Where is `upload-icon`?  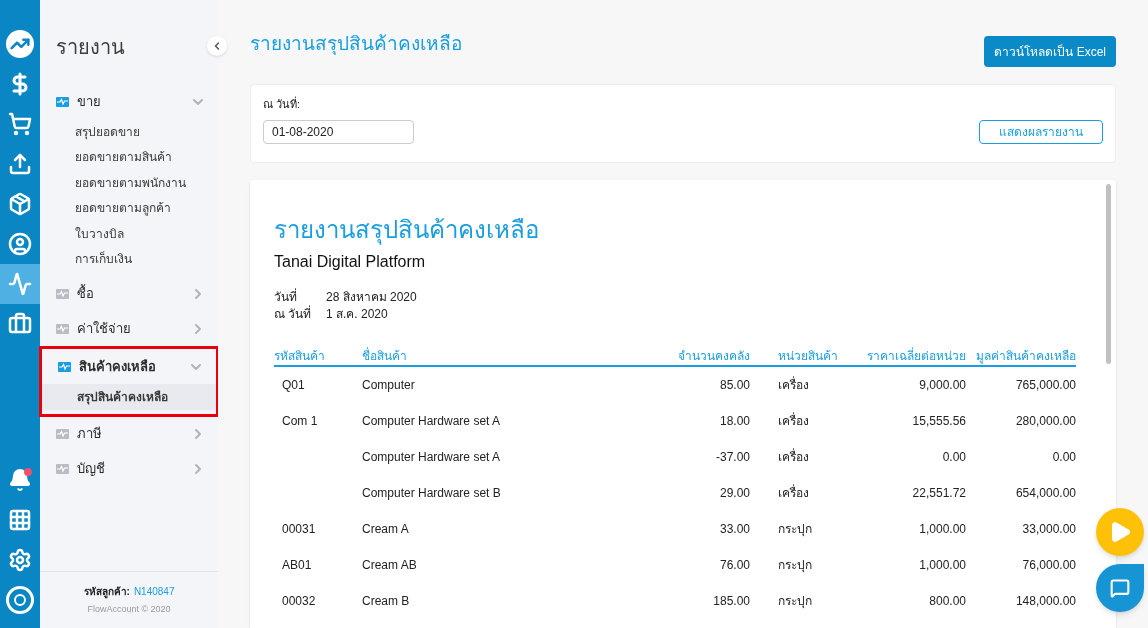 upload-icon is located at coordinates (20, 164).